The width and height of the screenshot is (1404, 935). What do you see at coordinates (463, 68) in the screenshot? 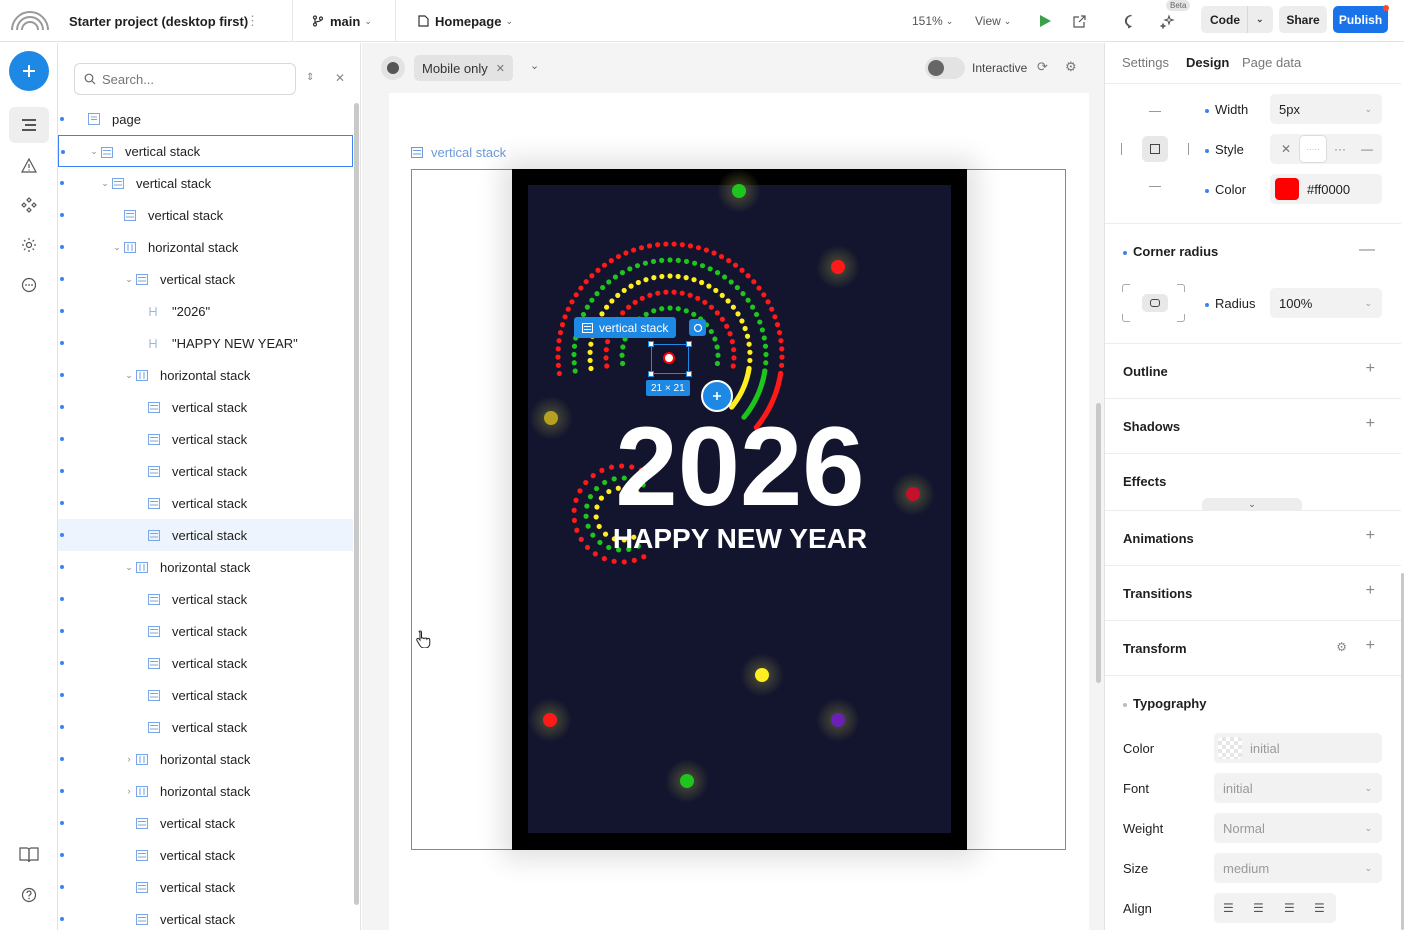
I see `breakpoint-chip: Mobile only ✕` at bounding box center [463, 68].